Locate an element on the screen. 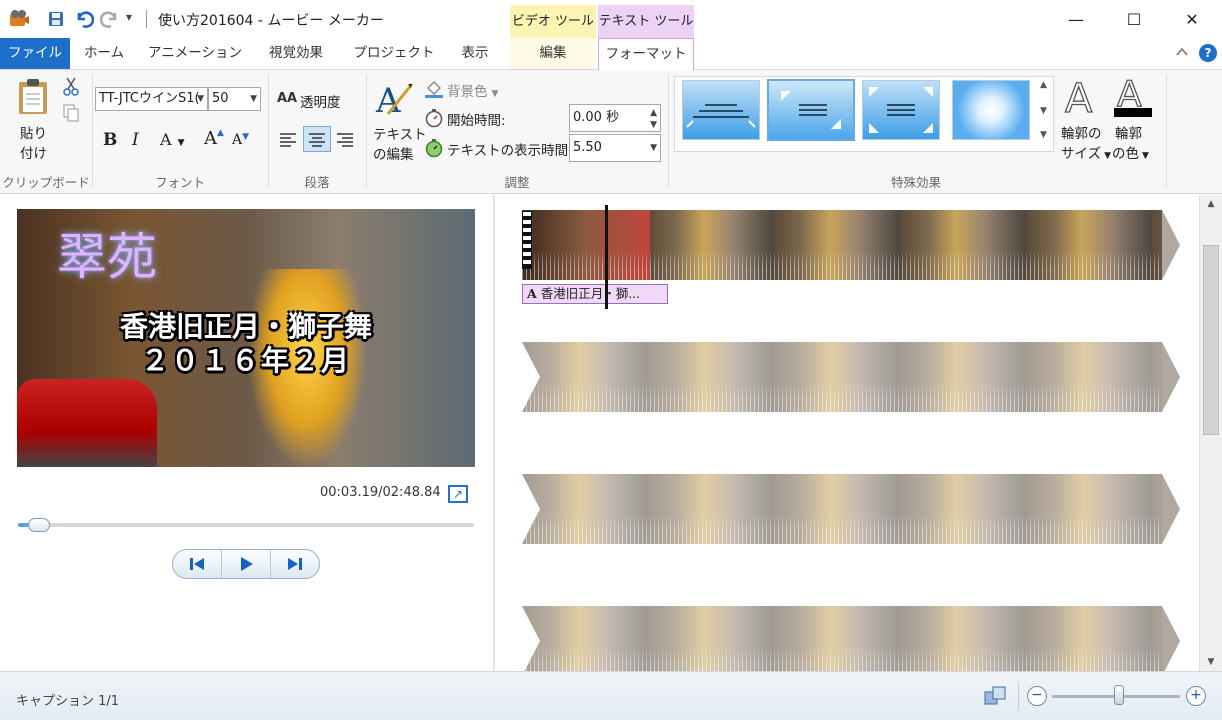 Image resolution: width=1222 pixels, height=720 pixels. window-title: 使い方201604 - ムービー メーカー is located at coordinates (271, 21).